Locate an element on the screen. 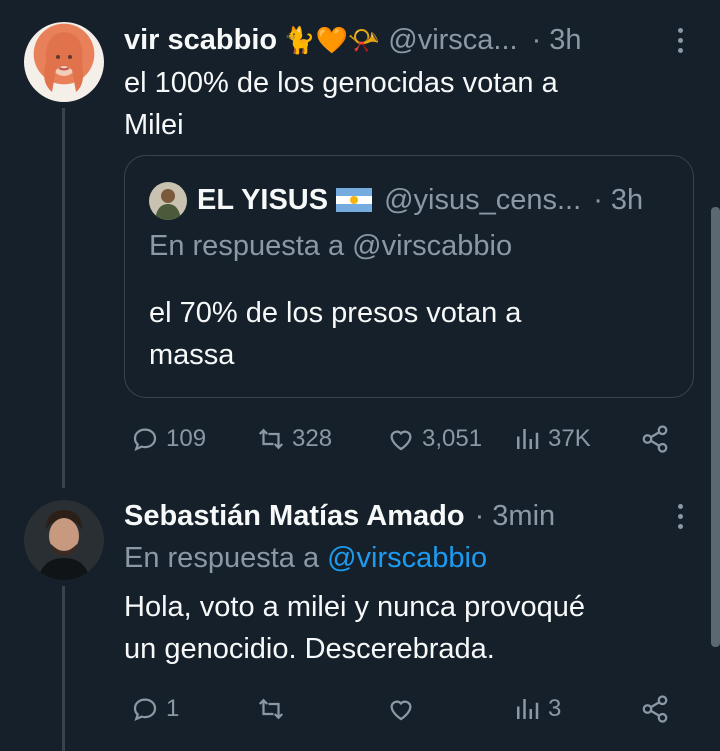 Image resolution: width=720 pixels, height=751 pixels. argentina-flag-icon is located at coordinates (354, 200).